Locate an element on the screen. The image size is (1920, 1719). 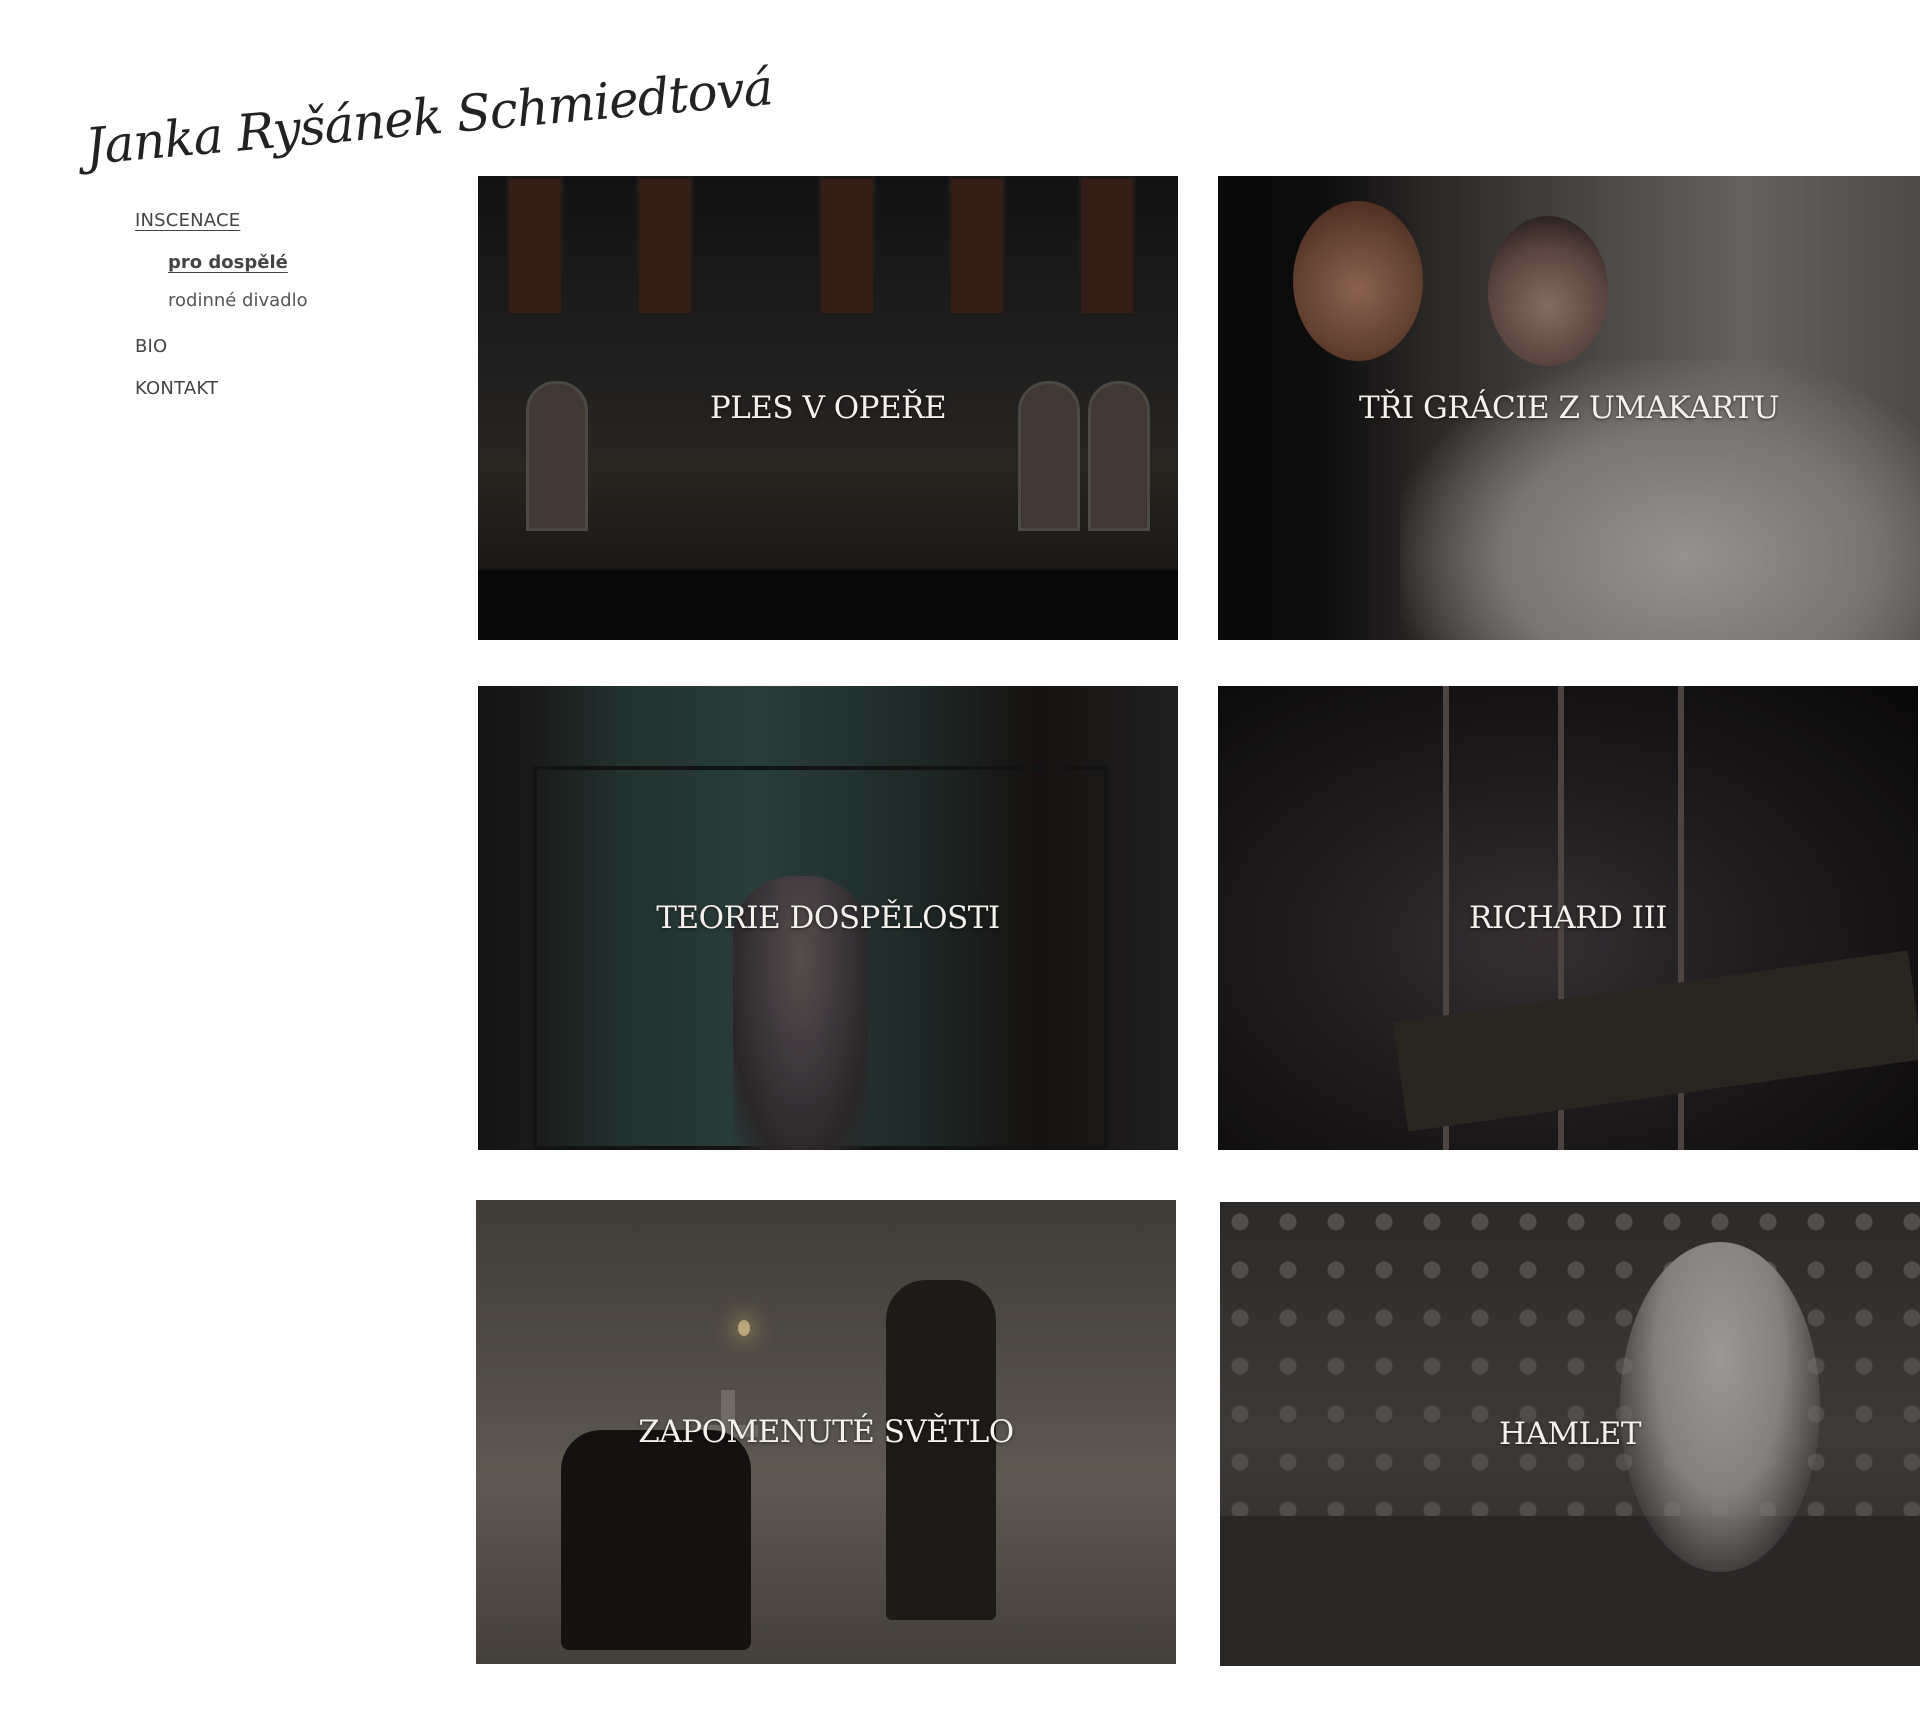
production-tile-zapomenute-svetlo: ZAPOMENUTÉ SVĚTLO is located at coordinates (826, 1432).